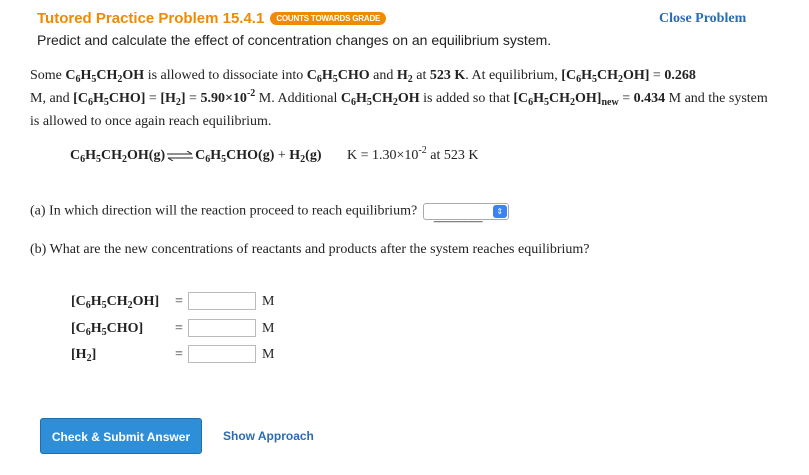 This screenshot has width=809, height=475. What do you see at coordinates (702, 19) in the screenshot?
I see `close-problem-link: Close Problem` at bounding box center [702, 19].